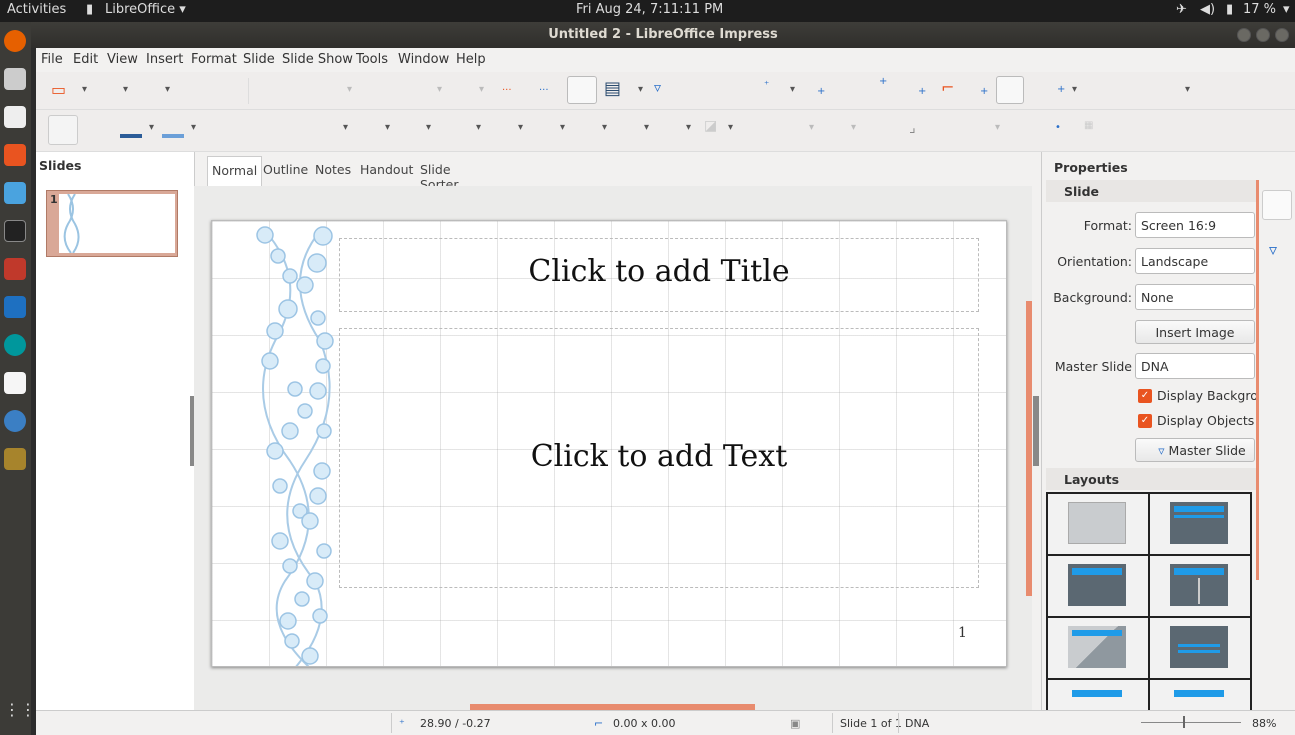  What do you see at coordinates (1098, 586) in the screenshot?
I see `layout-title-content` at bounding box center [1098, 586].